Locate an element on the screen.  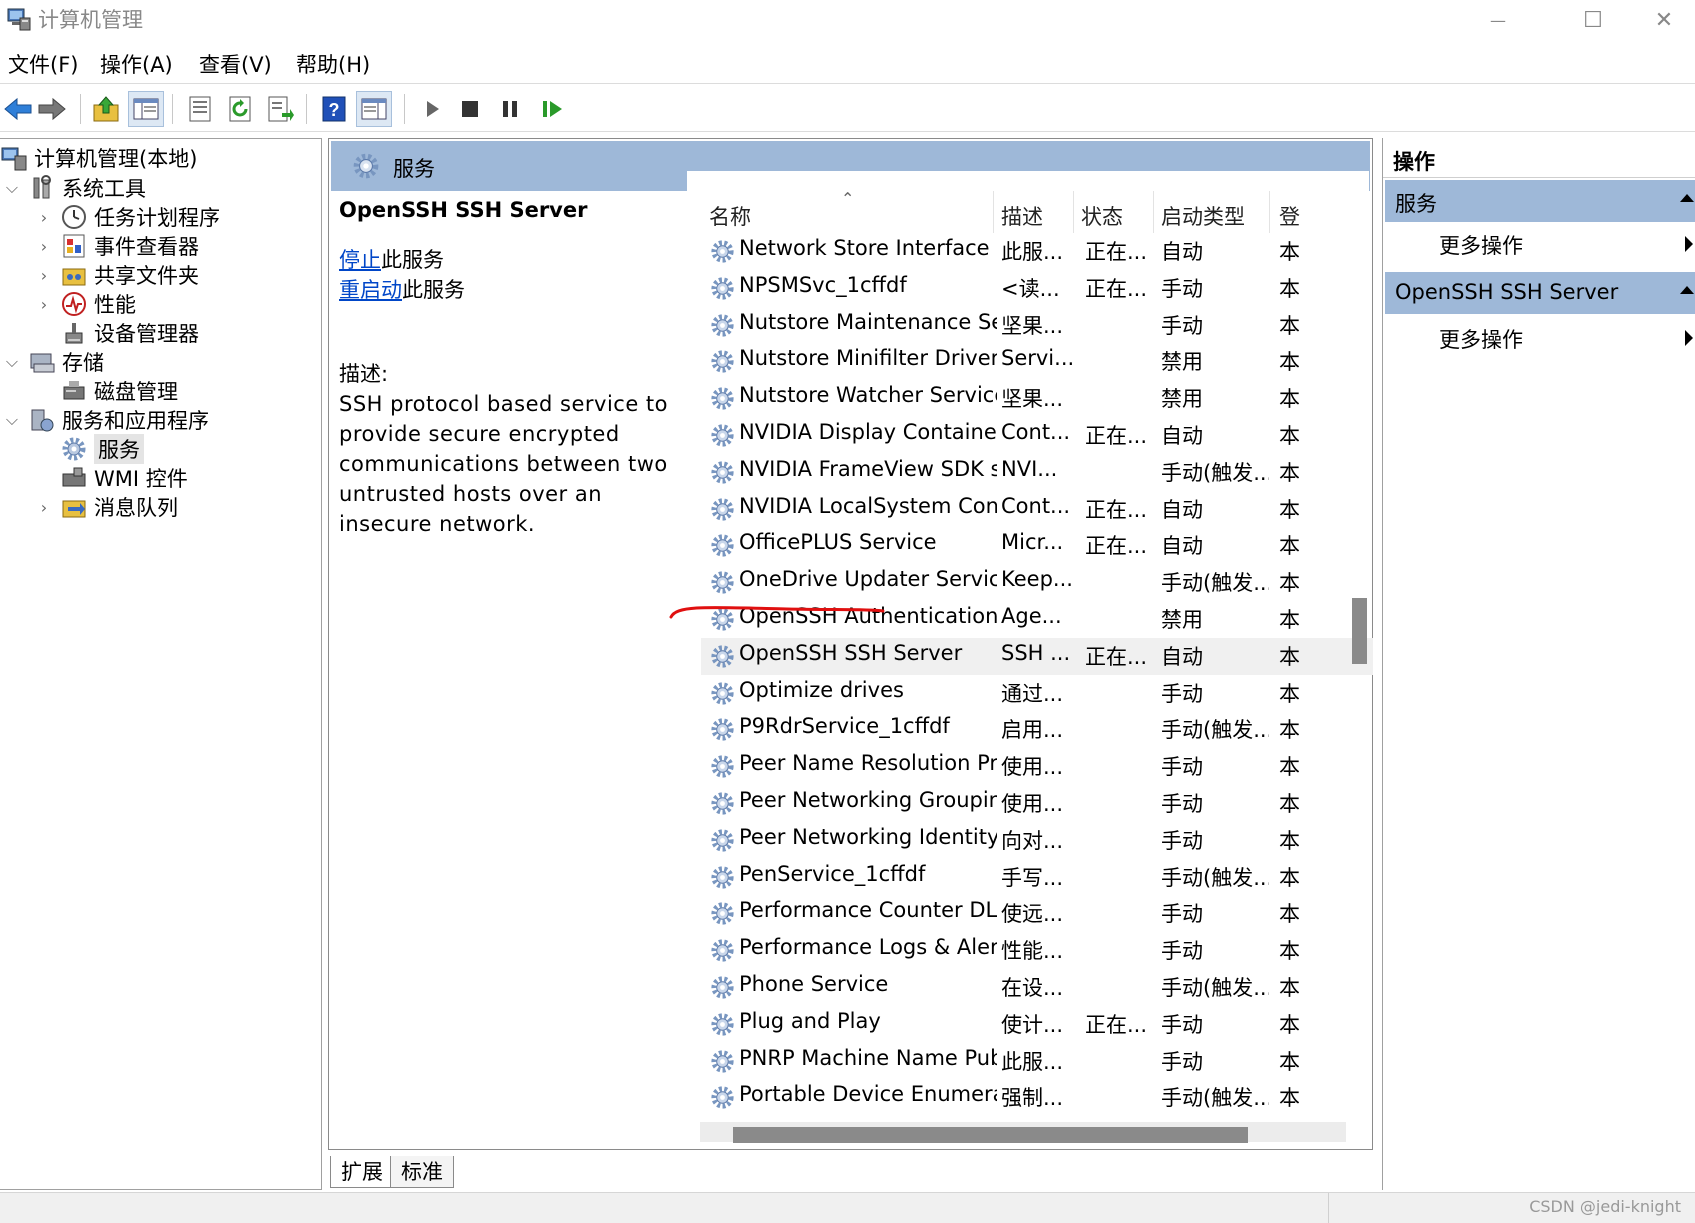
tree-item-storage: ⌵ 存储 is located at coordinates (53, 362).